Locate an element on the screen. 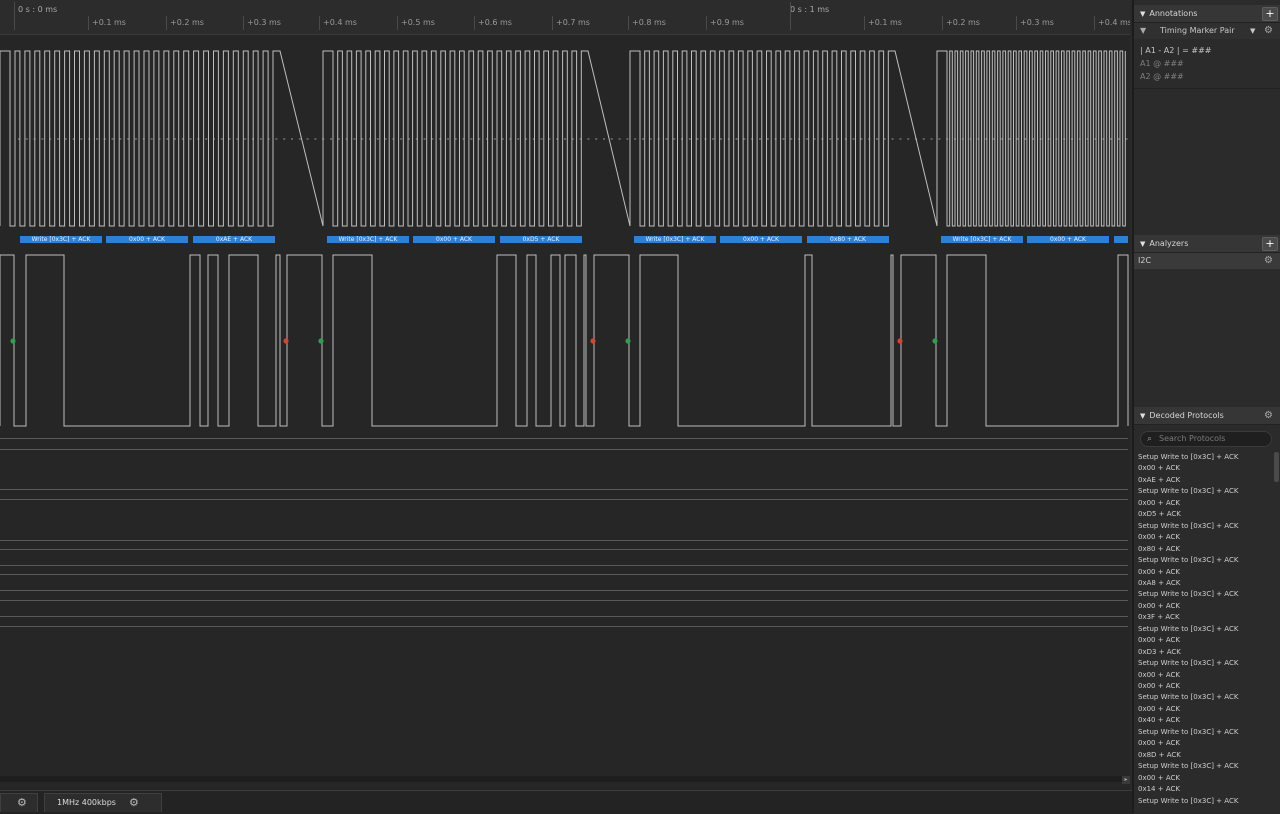  horizontal-scrollbar is located at coordinates (561, 779).